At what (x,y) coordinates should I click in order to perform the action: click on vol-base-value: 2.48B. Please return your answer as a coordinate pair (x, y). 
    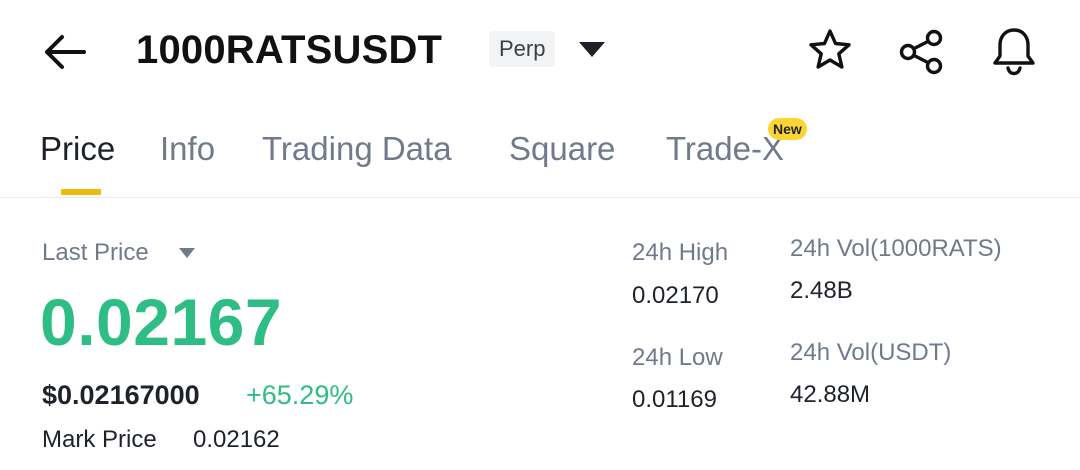
    Looking at the image, I should click on (821, 290).